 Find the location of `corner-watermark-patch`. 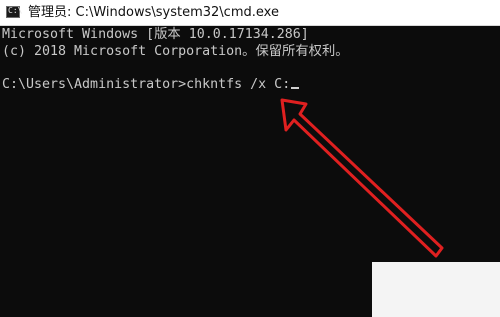

corner-watermark-patch is located at coordinates (436, 289).